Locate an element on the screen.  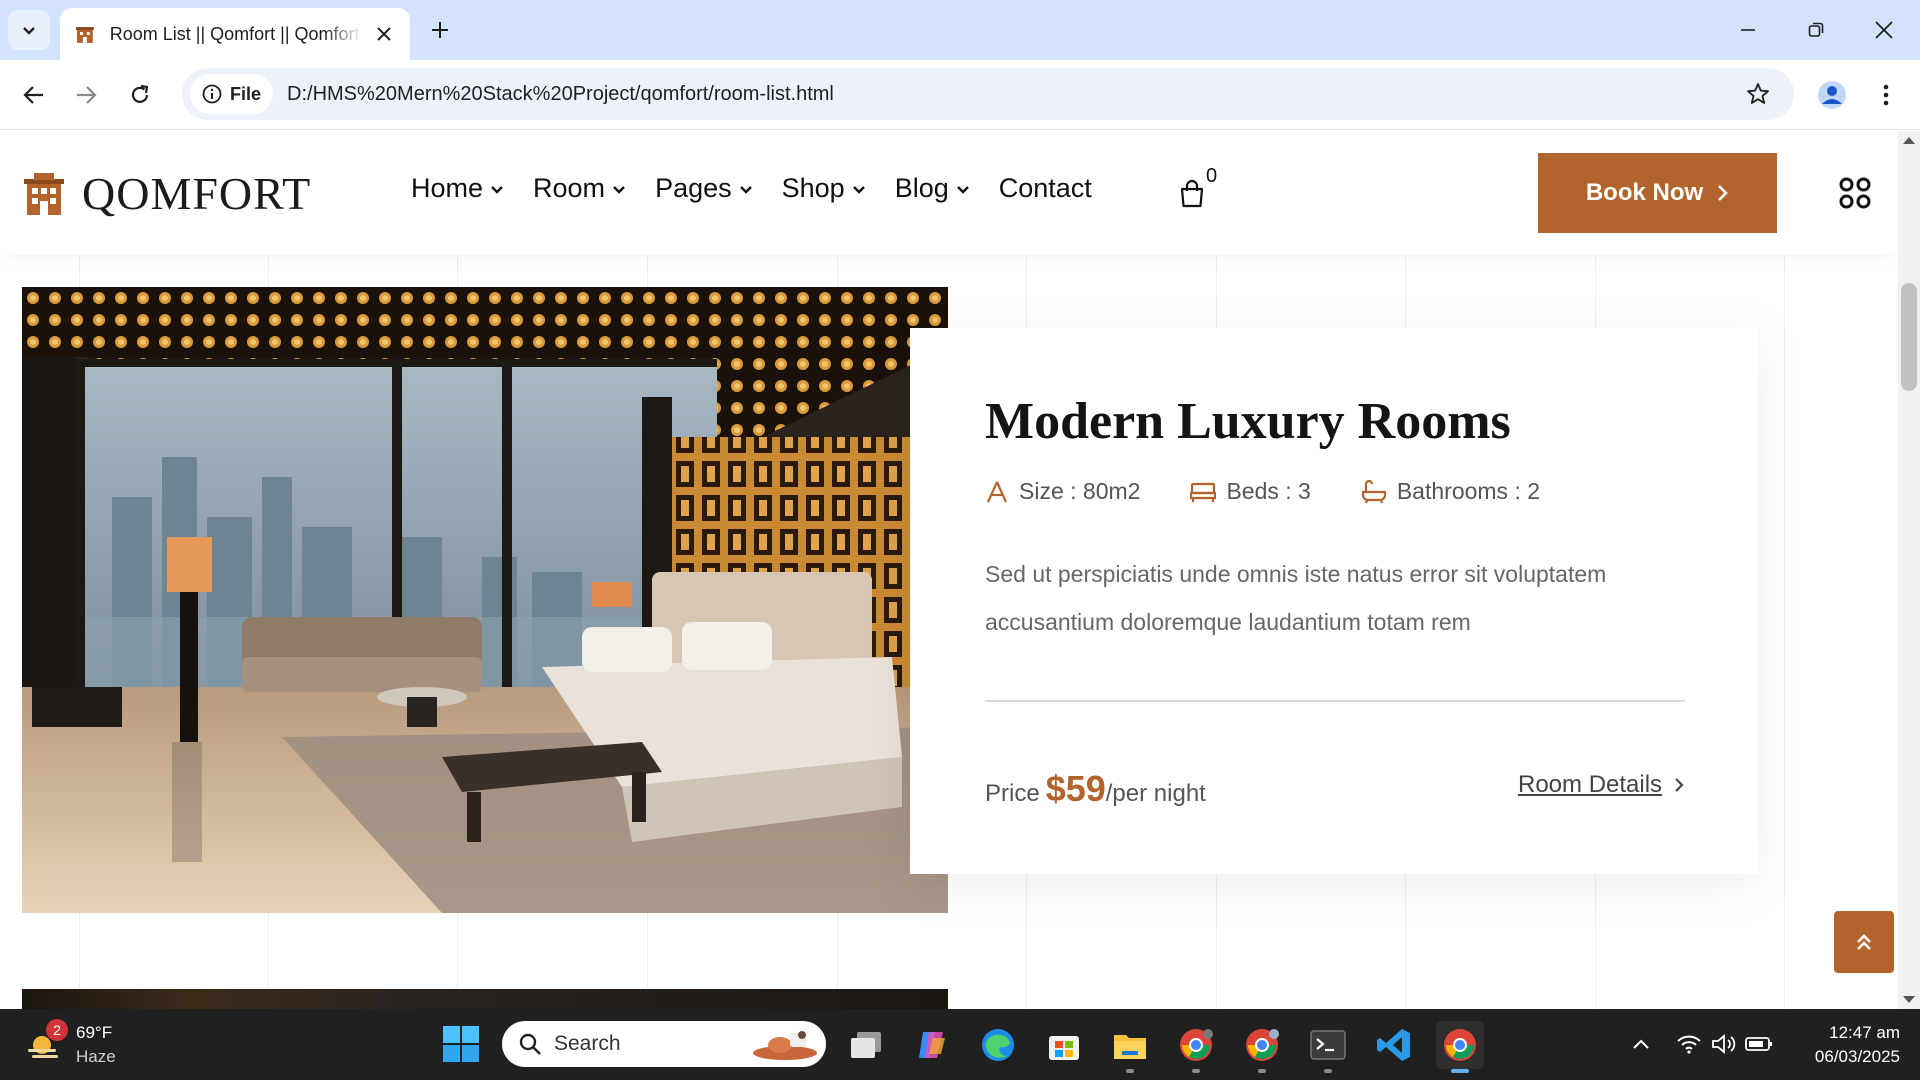
windows-start-icon is located at coordinates (461, 1044).